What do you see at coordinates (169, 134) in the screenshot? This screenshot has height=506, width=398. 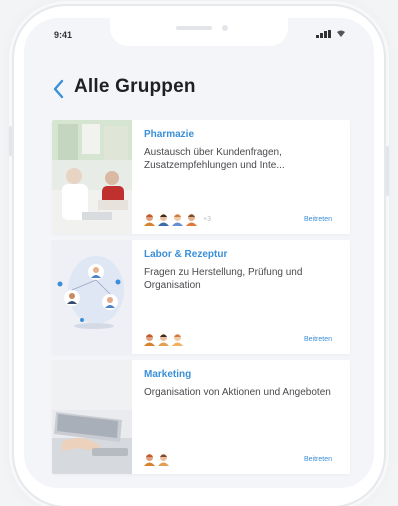 I see `group-title: Pharmazie` at bounding box center [169, 134].